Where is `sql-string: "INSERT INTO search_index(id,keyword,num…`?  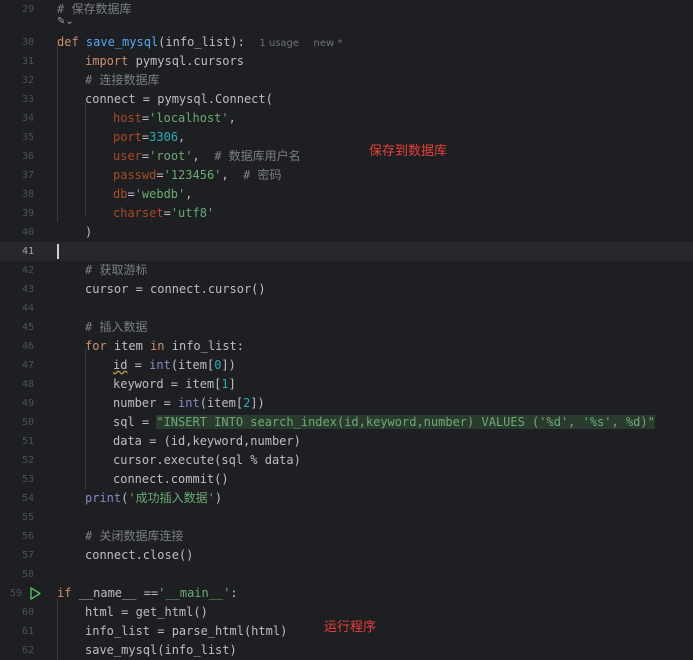
sql-string: "INSERT INTO search_index(id,keyword,num… is located at coordinates (405, 422).